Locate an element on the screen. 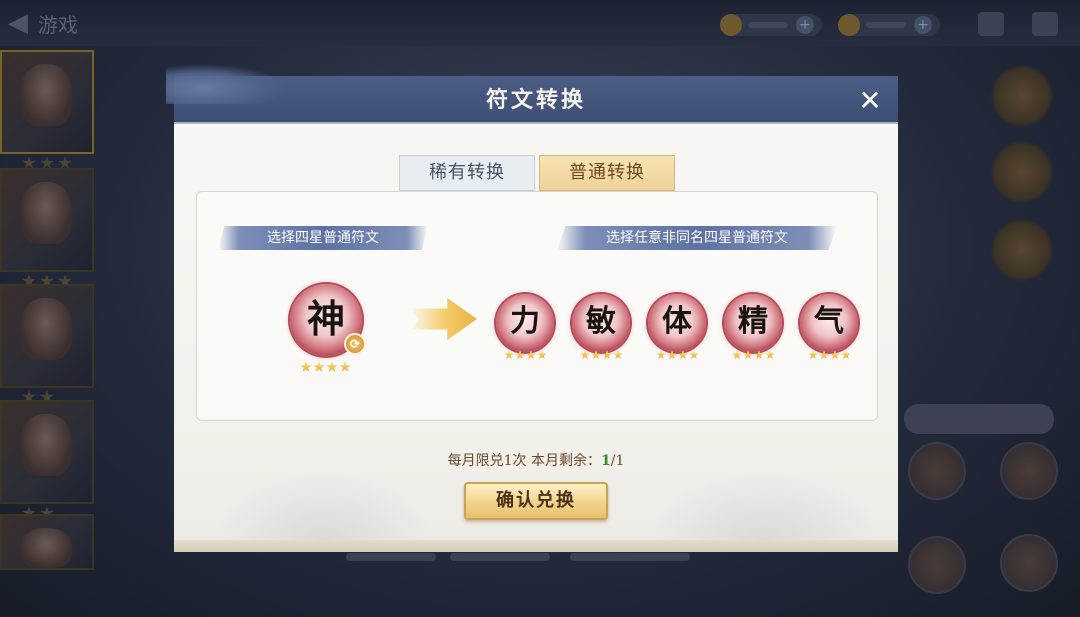  rune-glyph: 精 is located at coordinates (753, 321).